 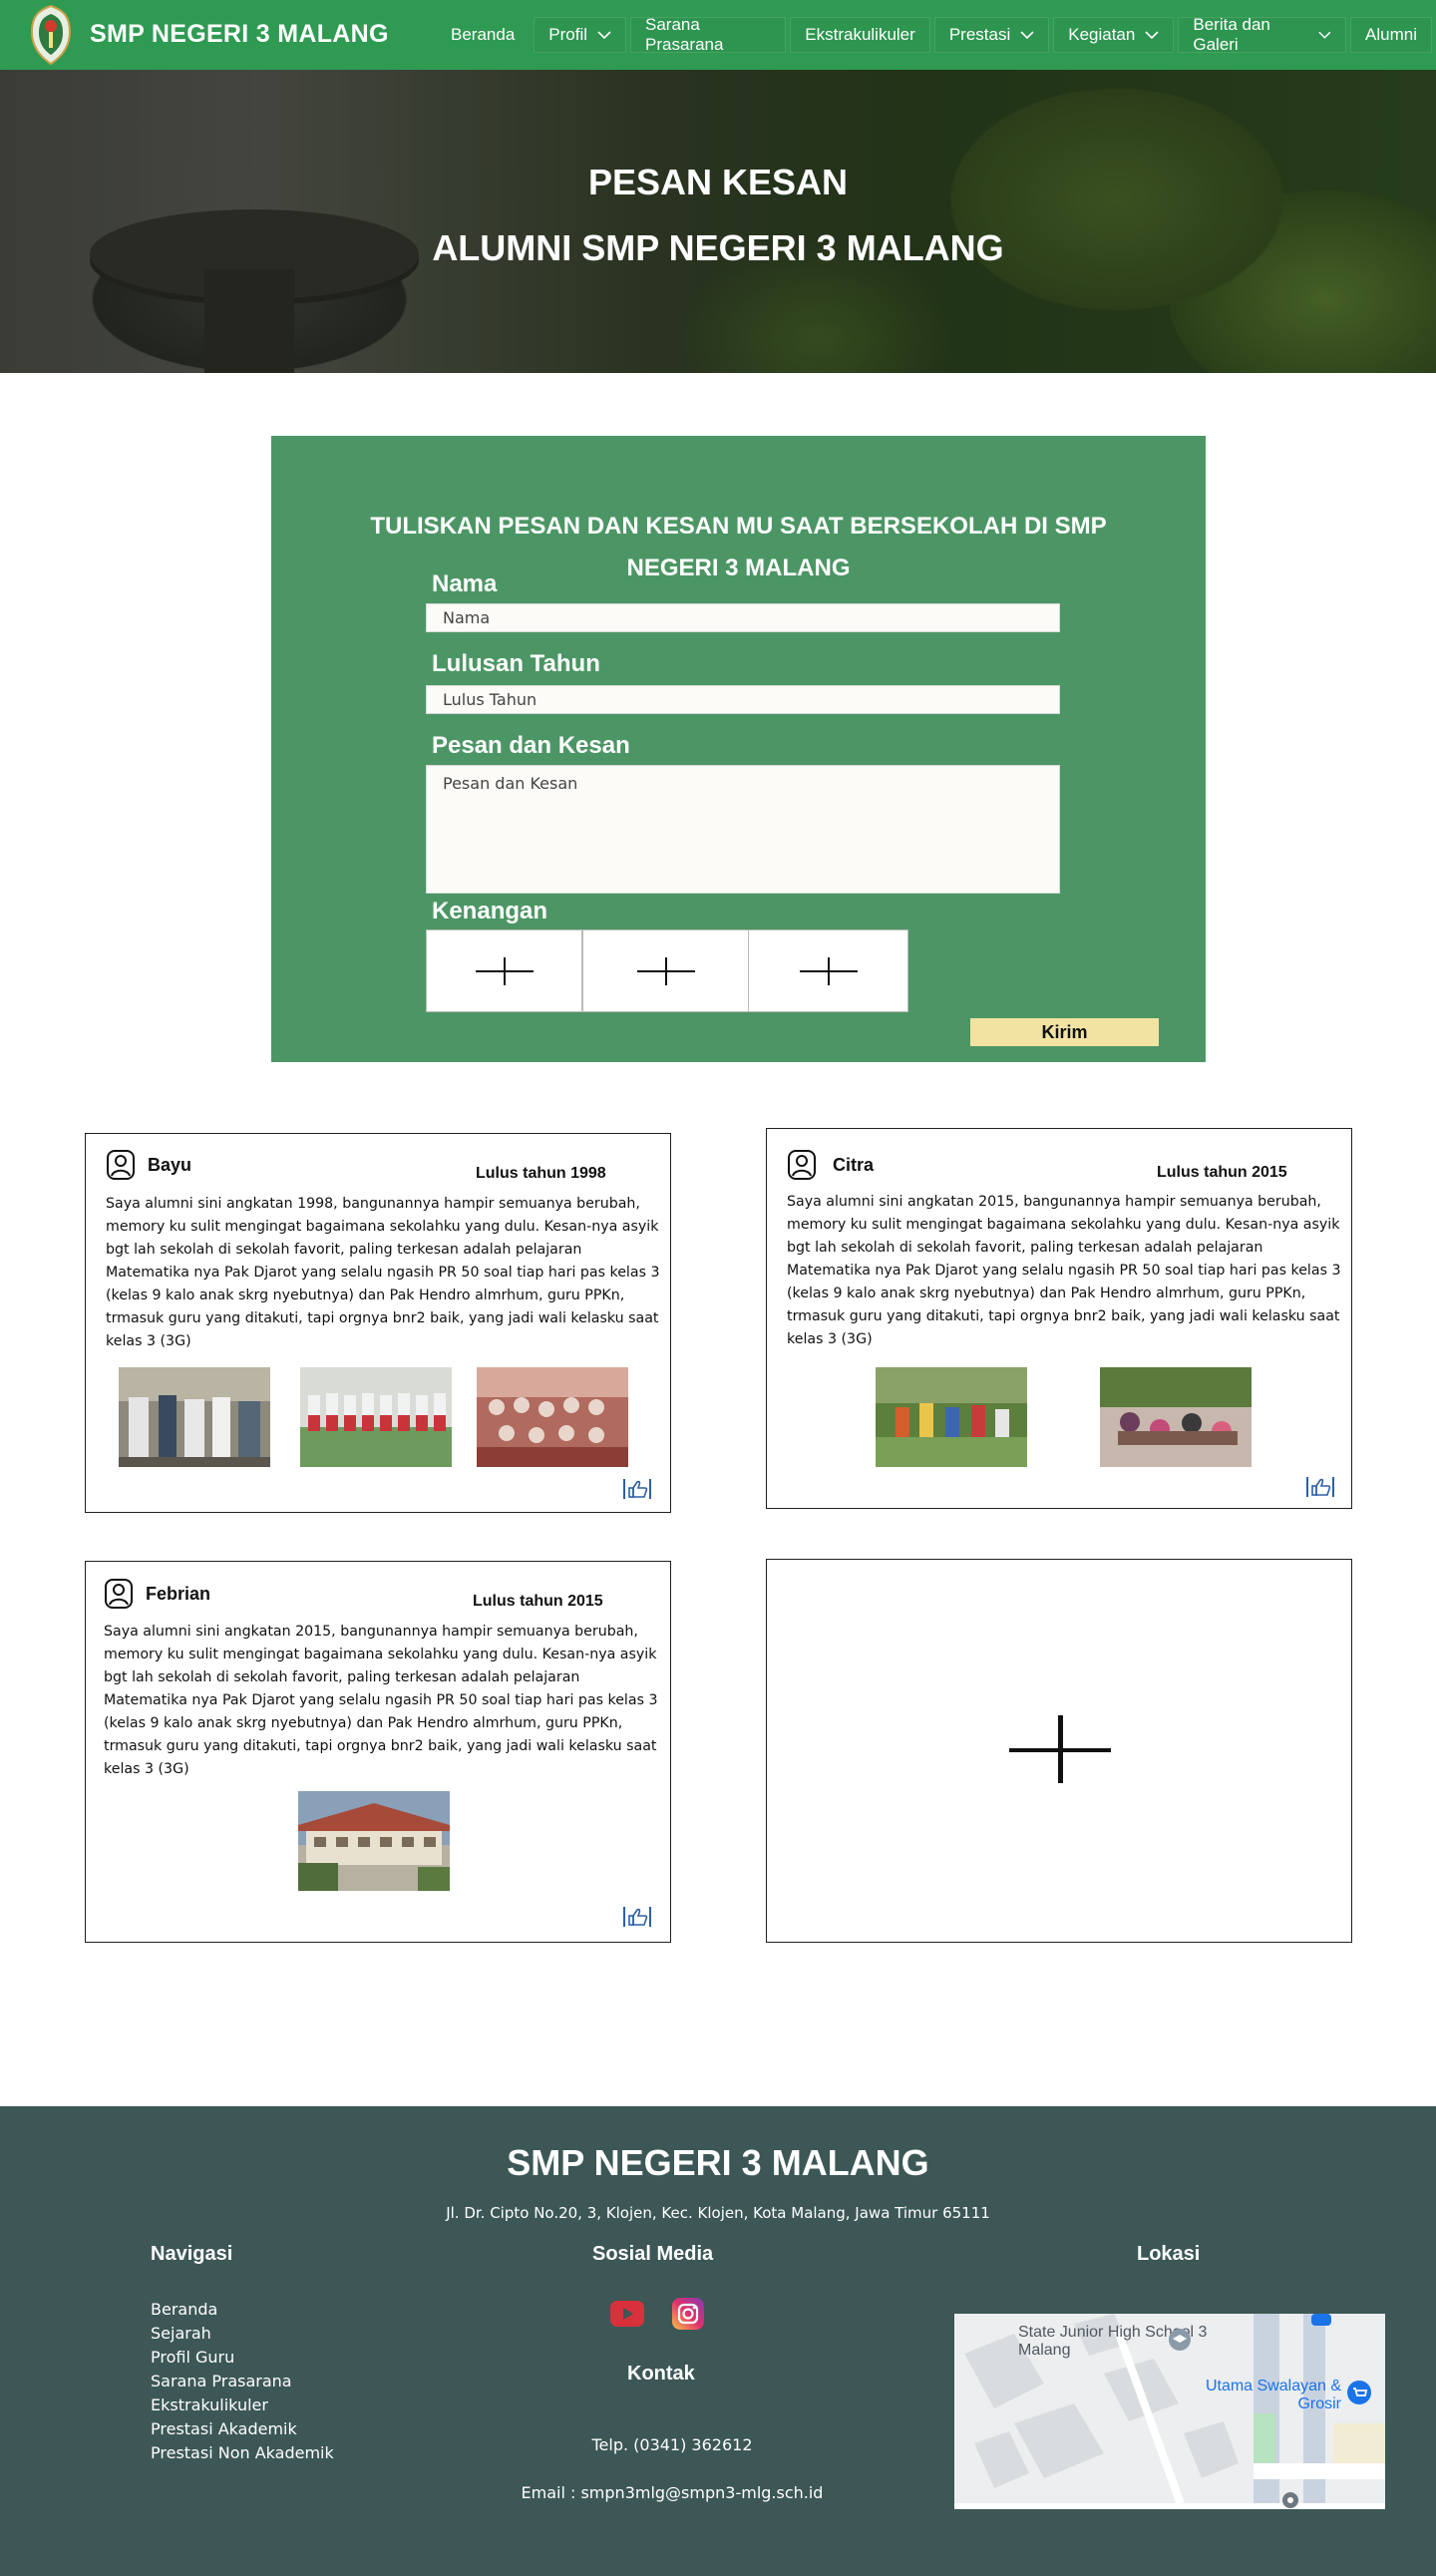 What do you see at coordinates (181, 2334) in the screenshot?
I see `footer-link-sejarah: Sejarah` at bounding box center [181, 2334].